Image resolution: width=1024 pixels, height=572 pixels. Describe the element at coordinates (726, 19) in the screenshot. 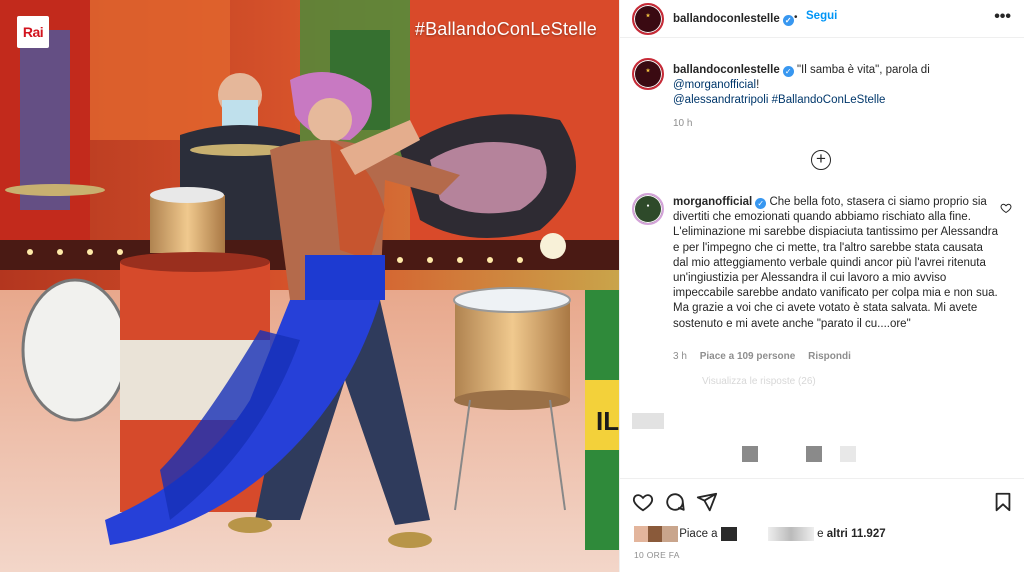

I see `header-username-text: ballandoconlestelle` at that location.